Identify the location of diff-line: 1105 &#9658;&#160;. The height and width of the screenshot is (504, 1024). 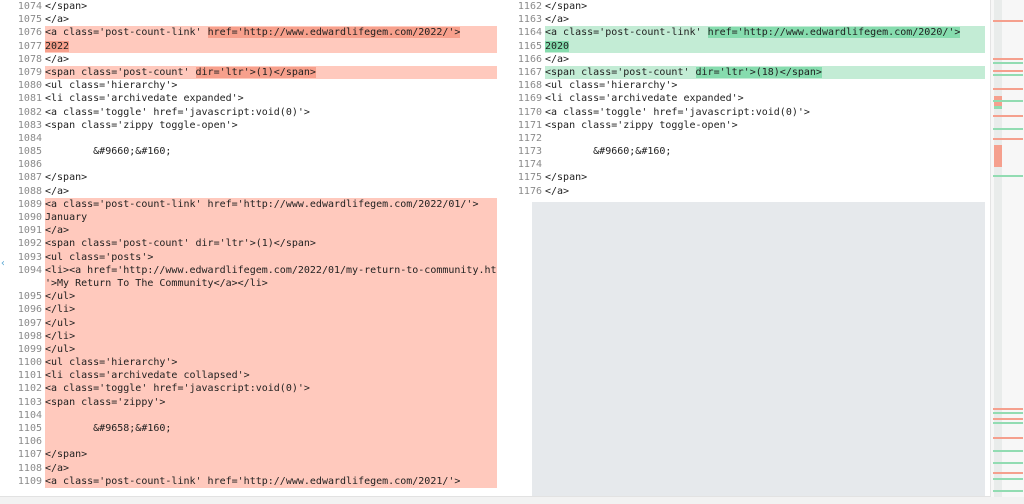
(248, 429).